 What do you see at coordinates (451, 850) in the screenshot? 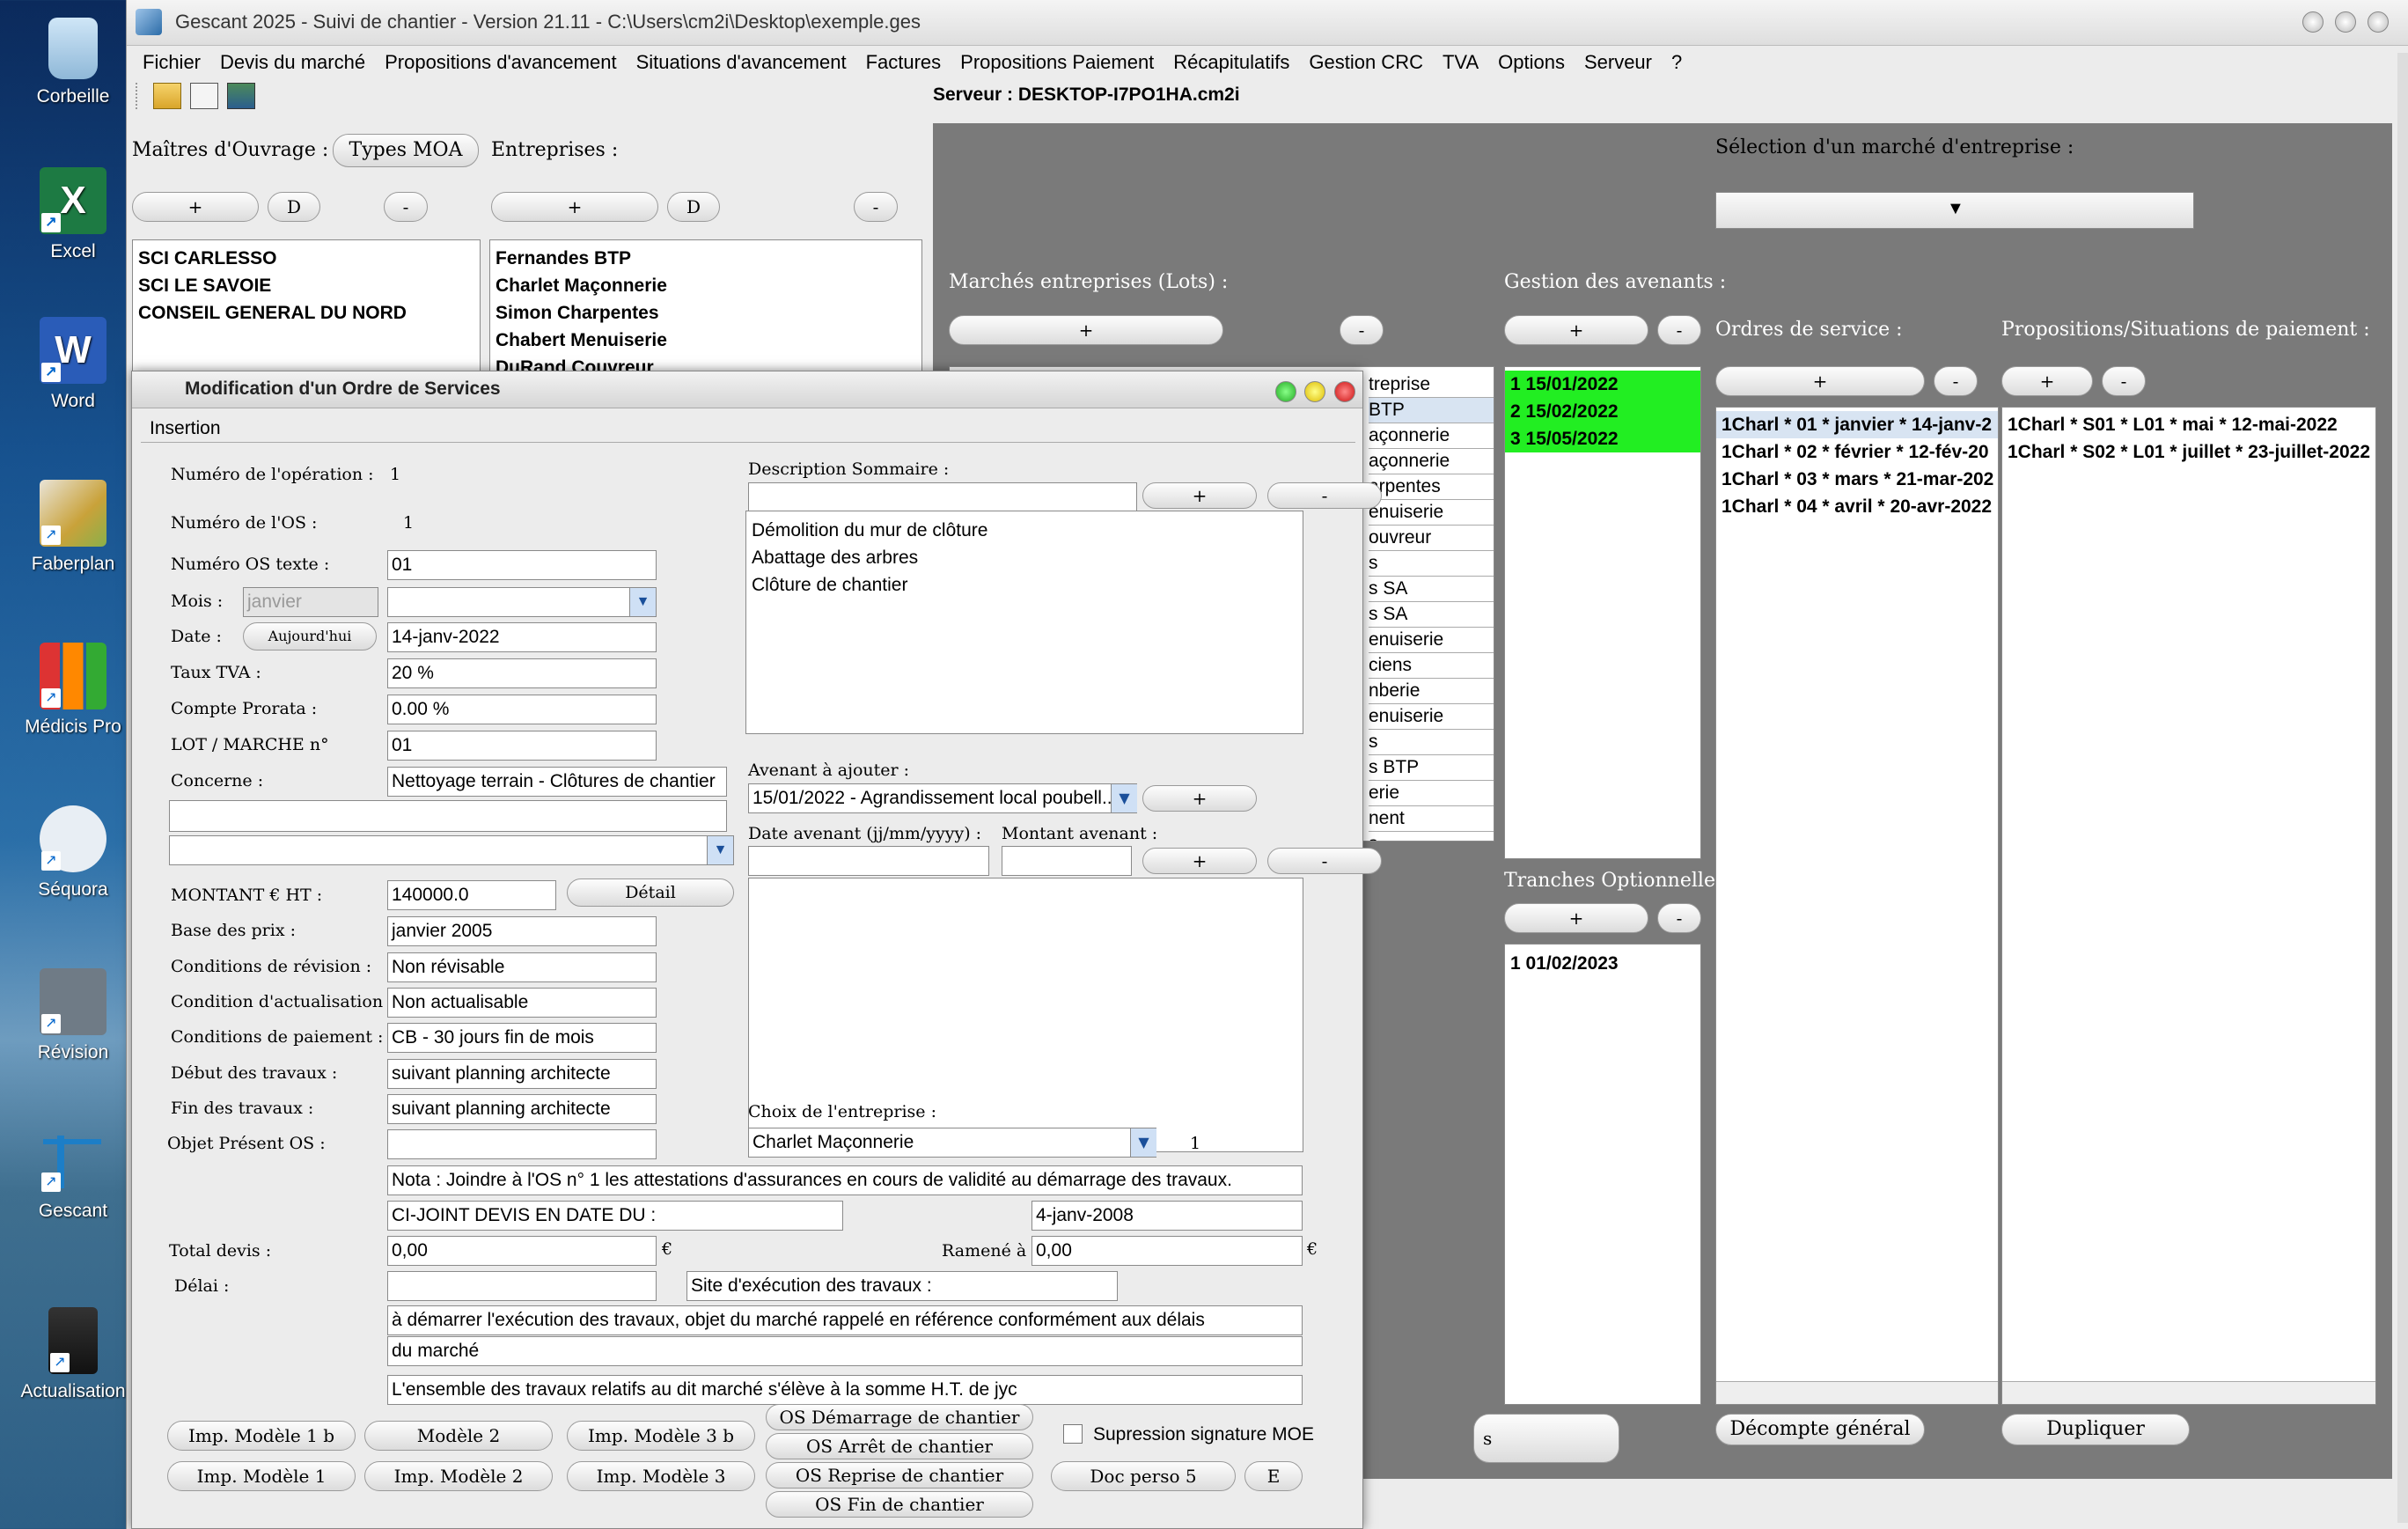
I see `concerne-select: ▼` at bounding box center [451, 850].